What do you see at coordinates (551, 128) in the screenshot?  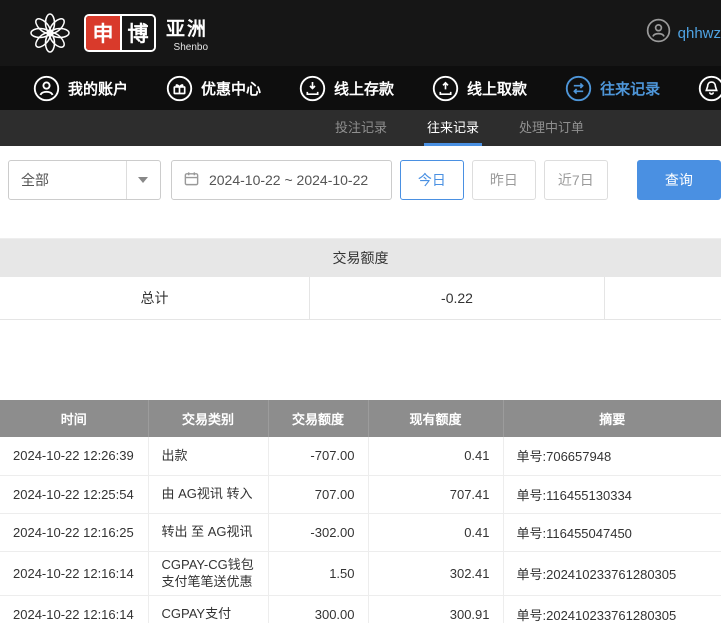 I see `tab-processing-orders: 处理中订单` at bounding box center [551, 128].